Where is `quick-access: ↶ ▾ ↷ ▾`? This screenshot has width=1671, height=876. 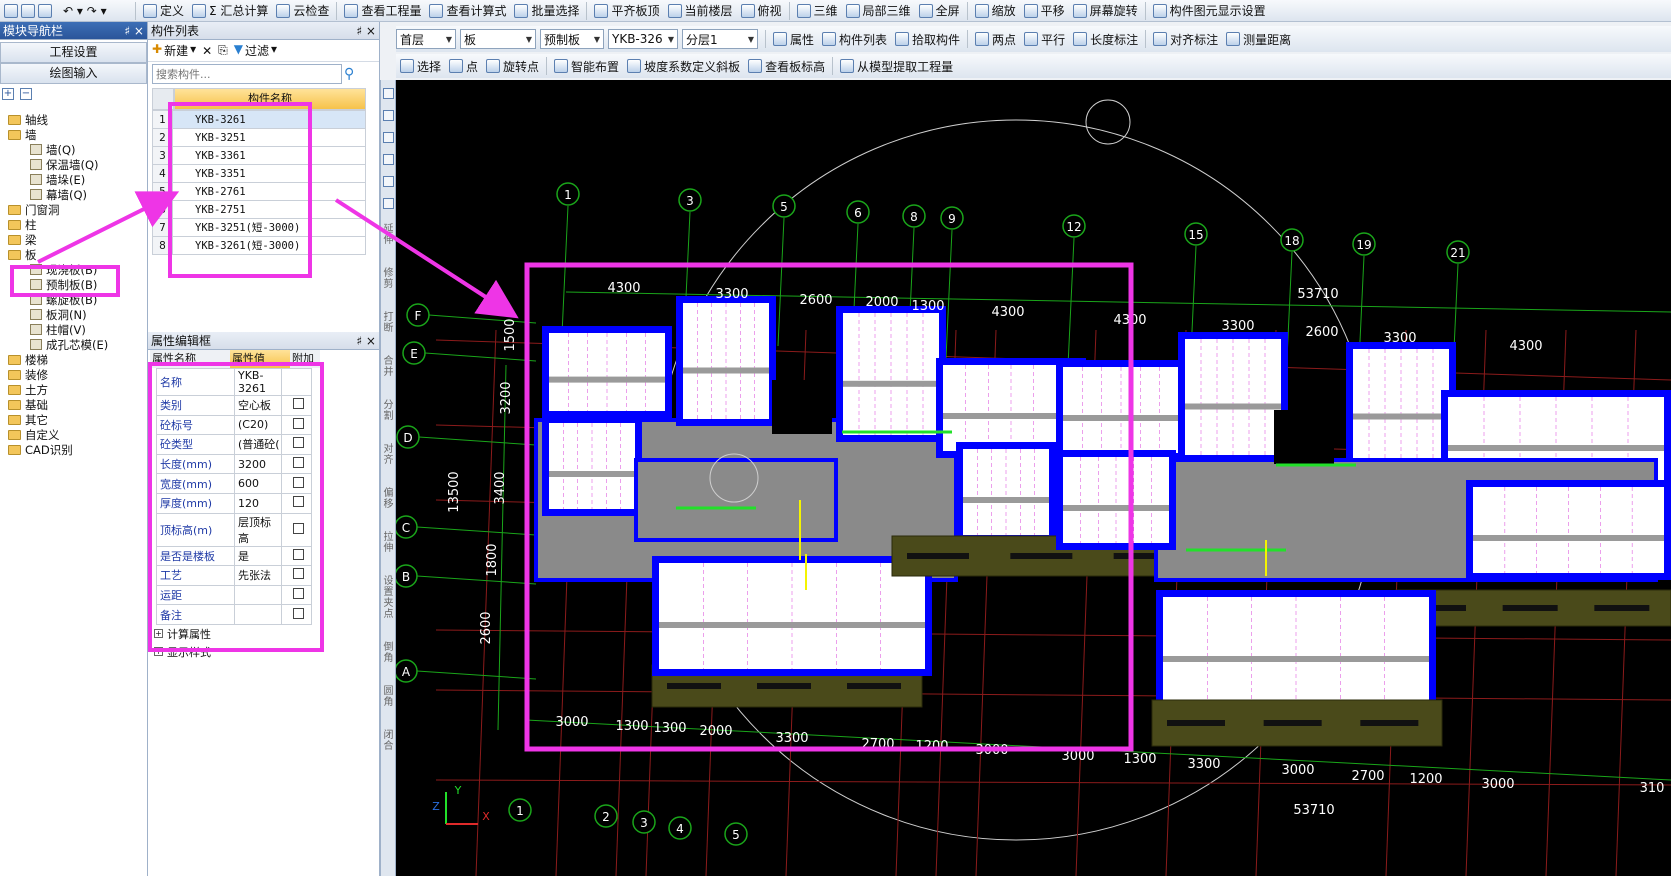 quick-access: ↶ ▾ ↷ ▾ is located at coordinates (66, 10).